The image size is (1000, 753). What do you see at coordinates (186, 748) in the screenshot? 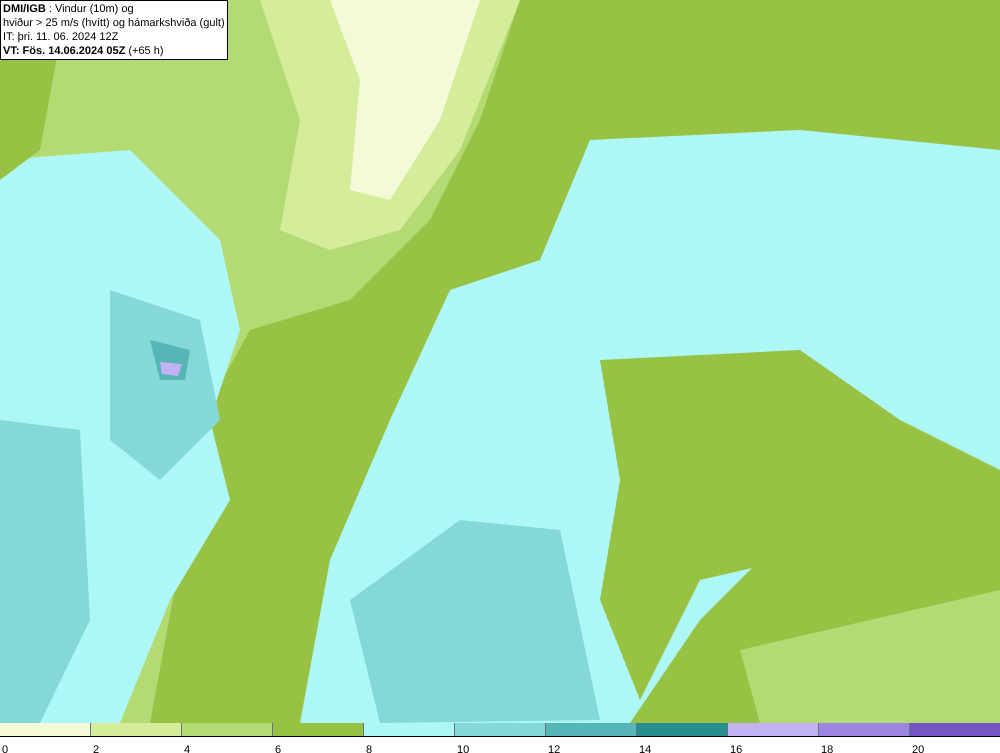
I see `colorbar-label: 4` at bounding box center [186, 748].